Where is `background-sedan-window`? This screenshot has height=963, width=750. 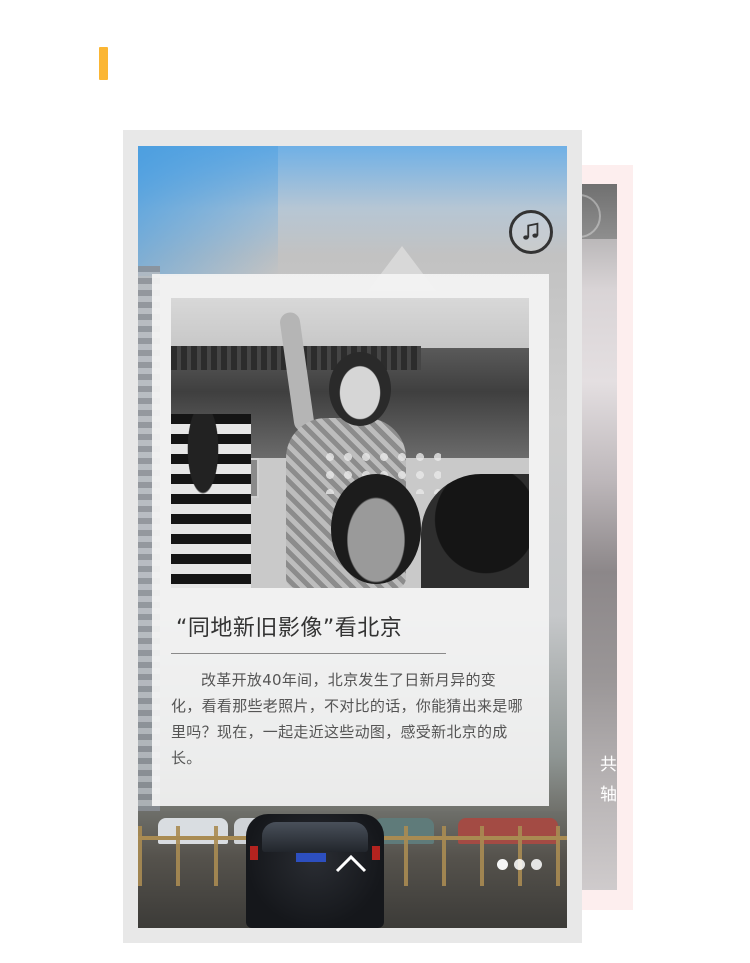
background-sedan-window is located at coordinates (315, 837).